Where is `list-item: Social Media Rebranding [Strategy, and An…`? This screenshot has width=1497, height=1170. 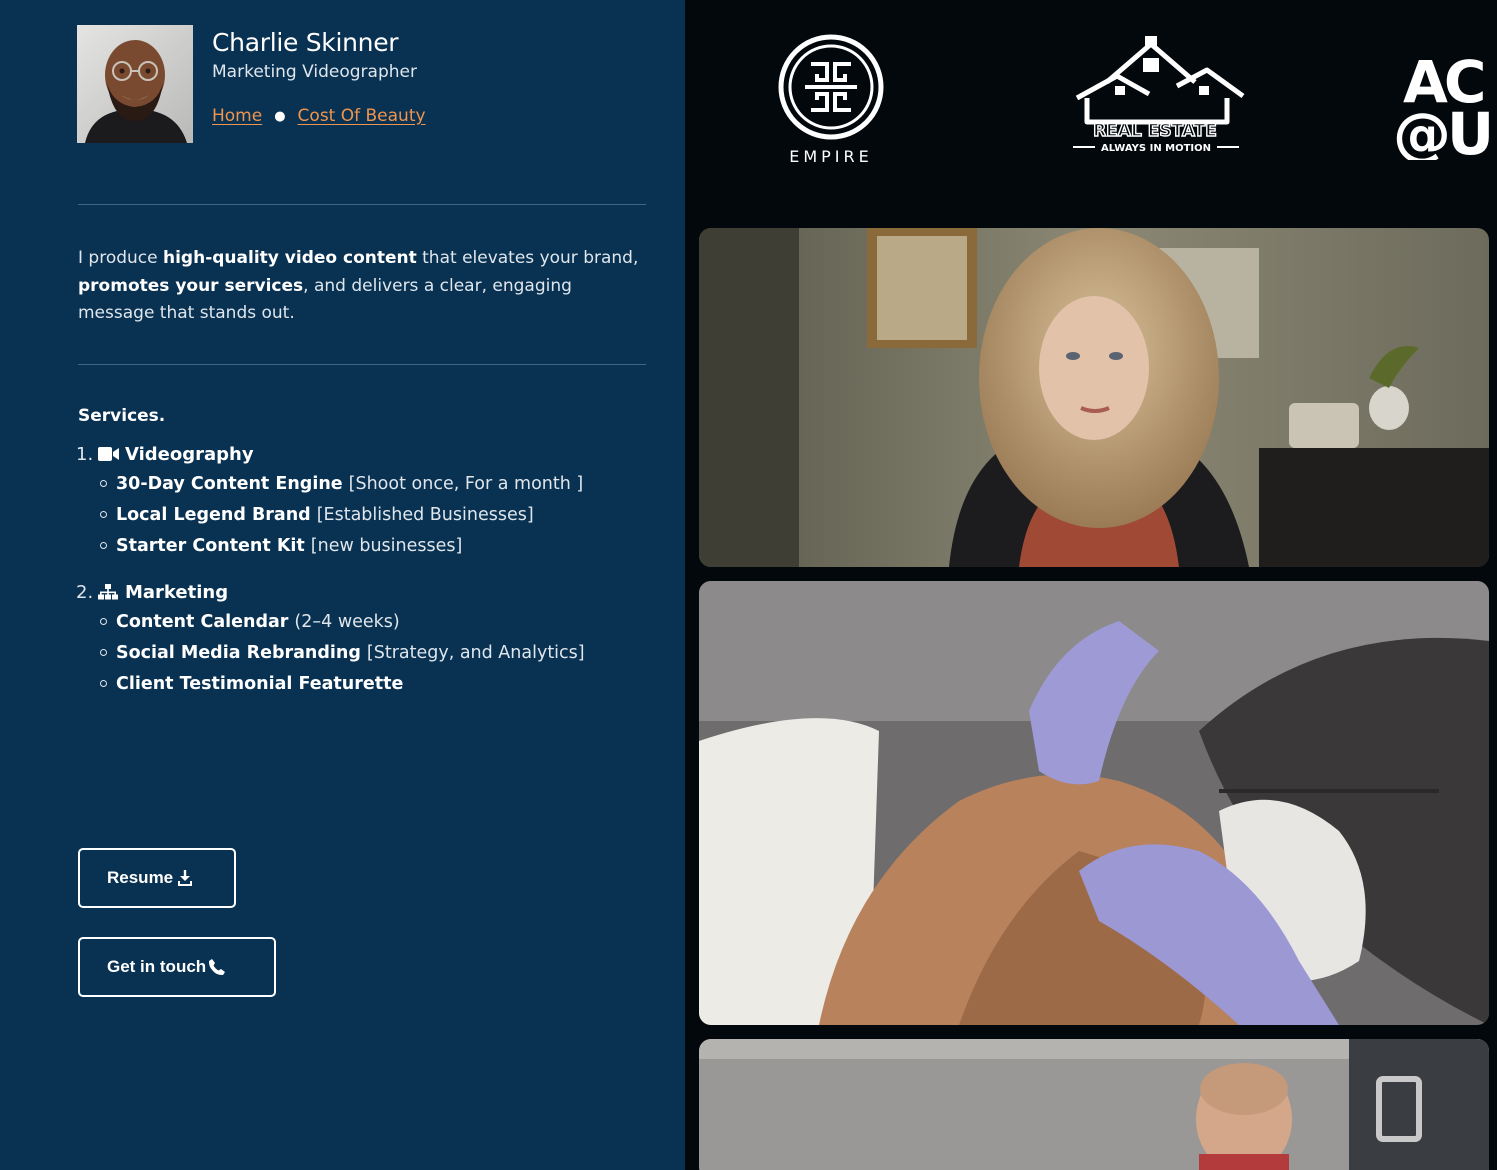 list-item: Social Media Rebranding [Strategy, and An… is located at coordinates (330, 652).